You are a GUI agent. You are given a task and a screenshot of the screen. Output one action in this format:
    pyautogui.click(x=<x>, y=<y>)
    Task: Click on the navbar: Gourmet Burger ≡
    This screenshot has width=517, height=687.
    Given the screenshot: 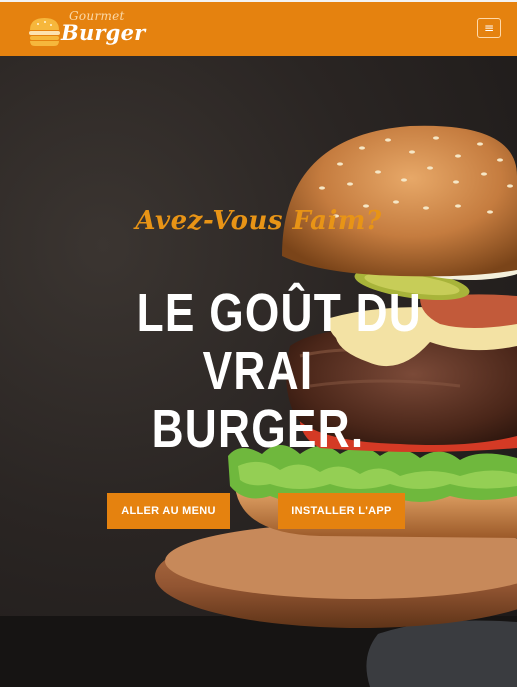 What is the action you would take?
    pyautogui.click(x=258, y=29)
    